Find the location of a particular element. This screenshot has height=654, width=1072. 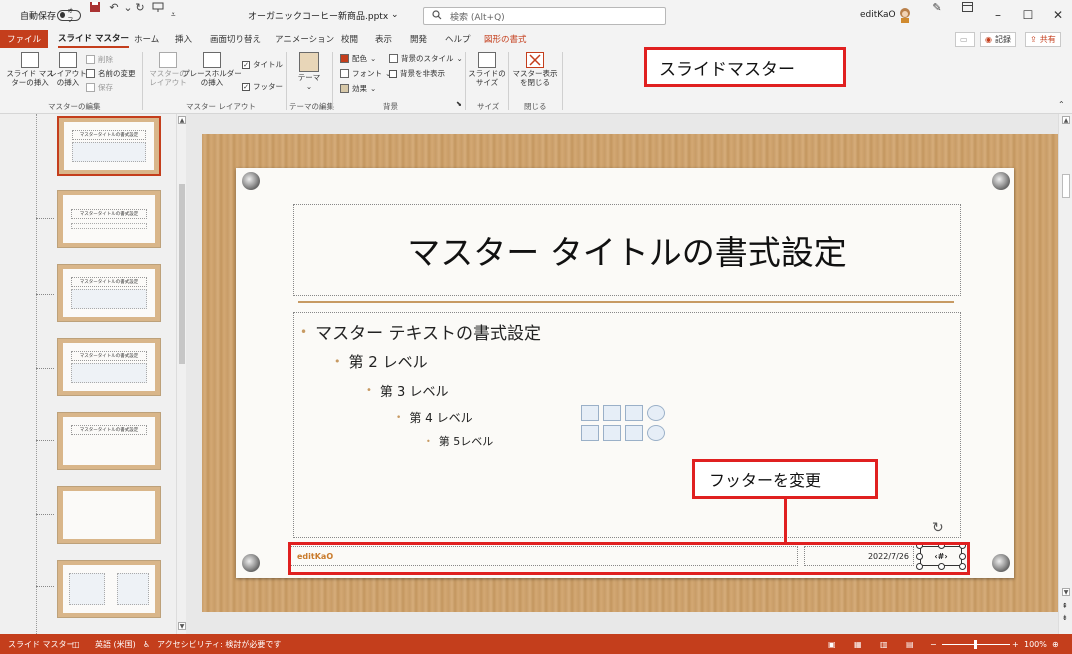

zoom-out-icon: − is located at coordinates (933, 644).